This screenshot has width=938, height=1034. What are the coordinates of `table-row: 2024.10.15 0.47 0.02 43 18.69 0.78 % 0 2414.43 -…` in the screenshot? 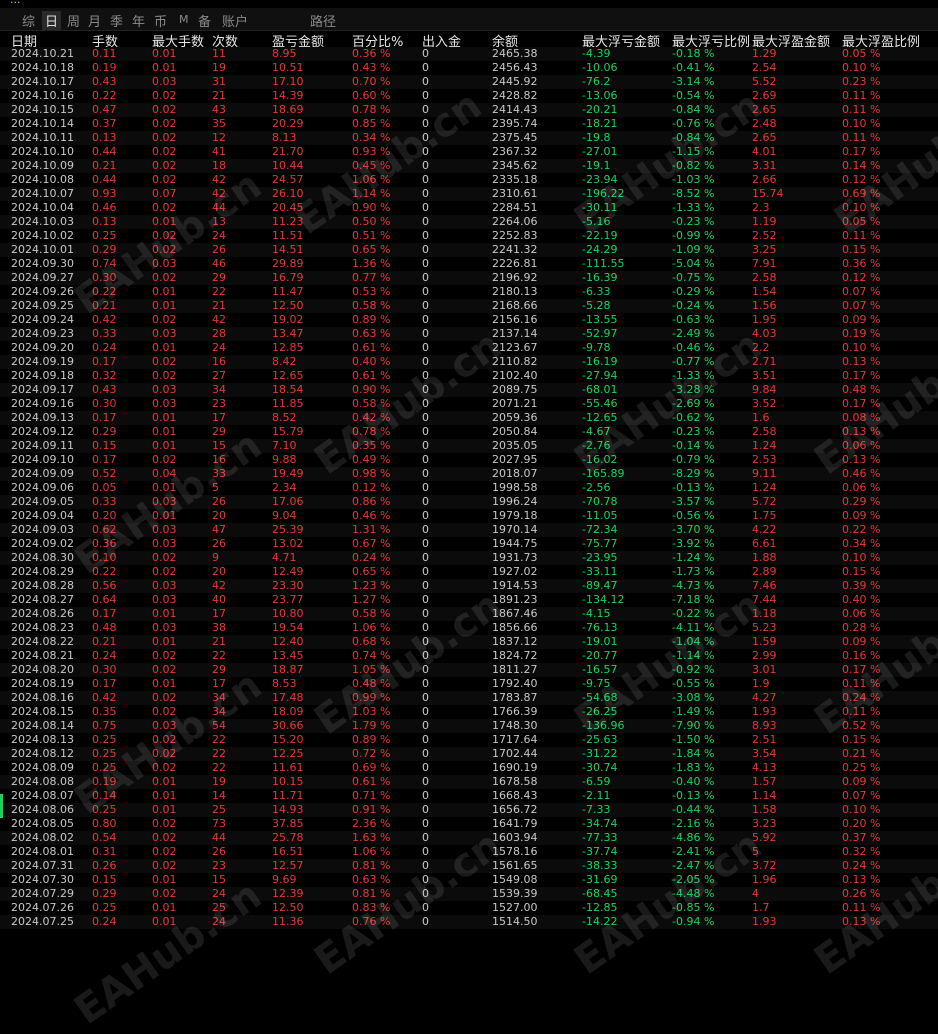 It's located at (469, 110).